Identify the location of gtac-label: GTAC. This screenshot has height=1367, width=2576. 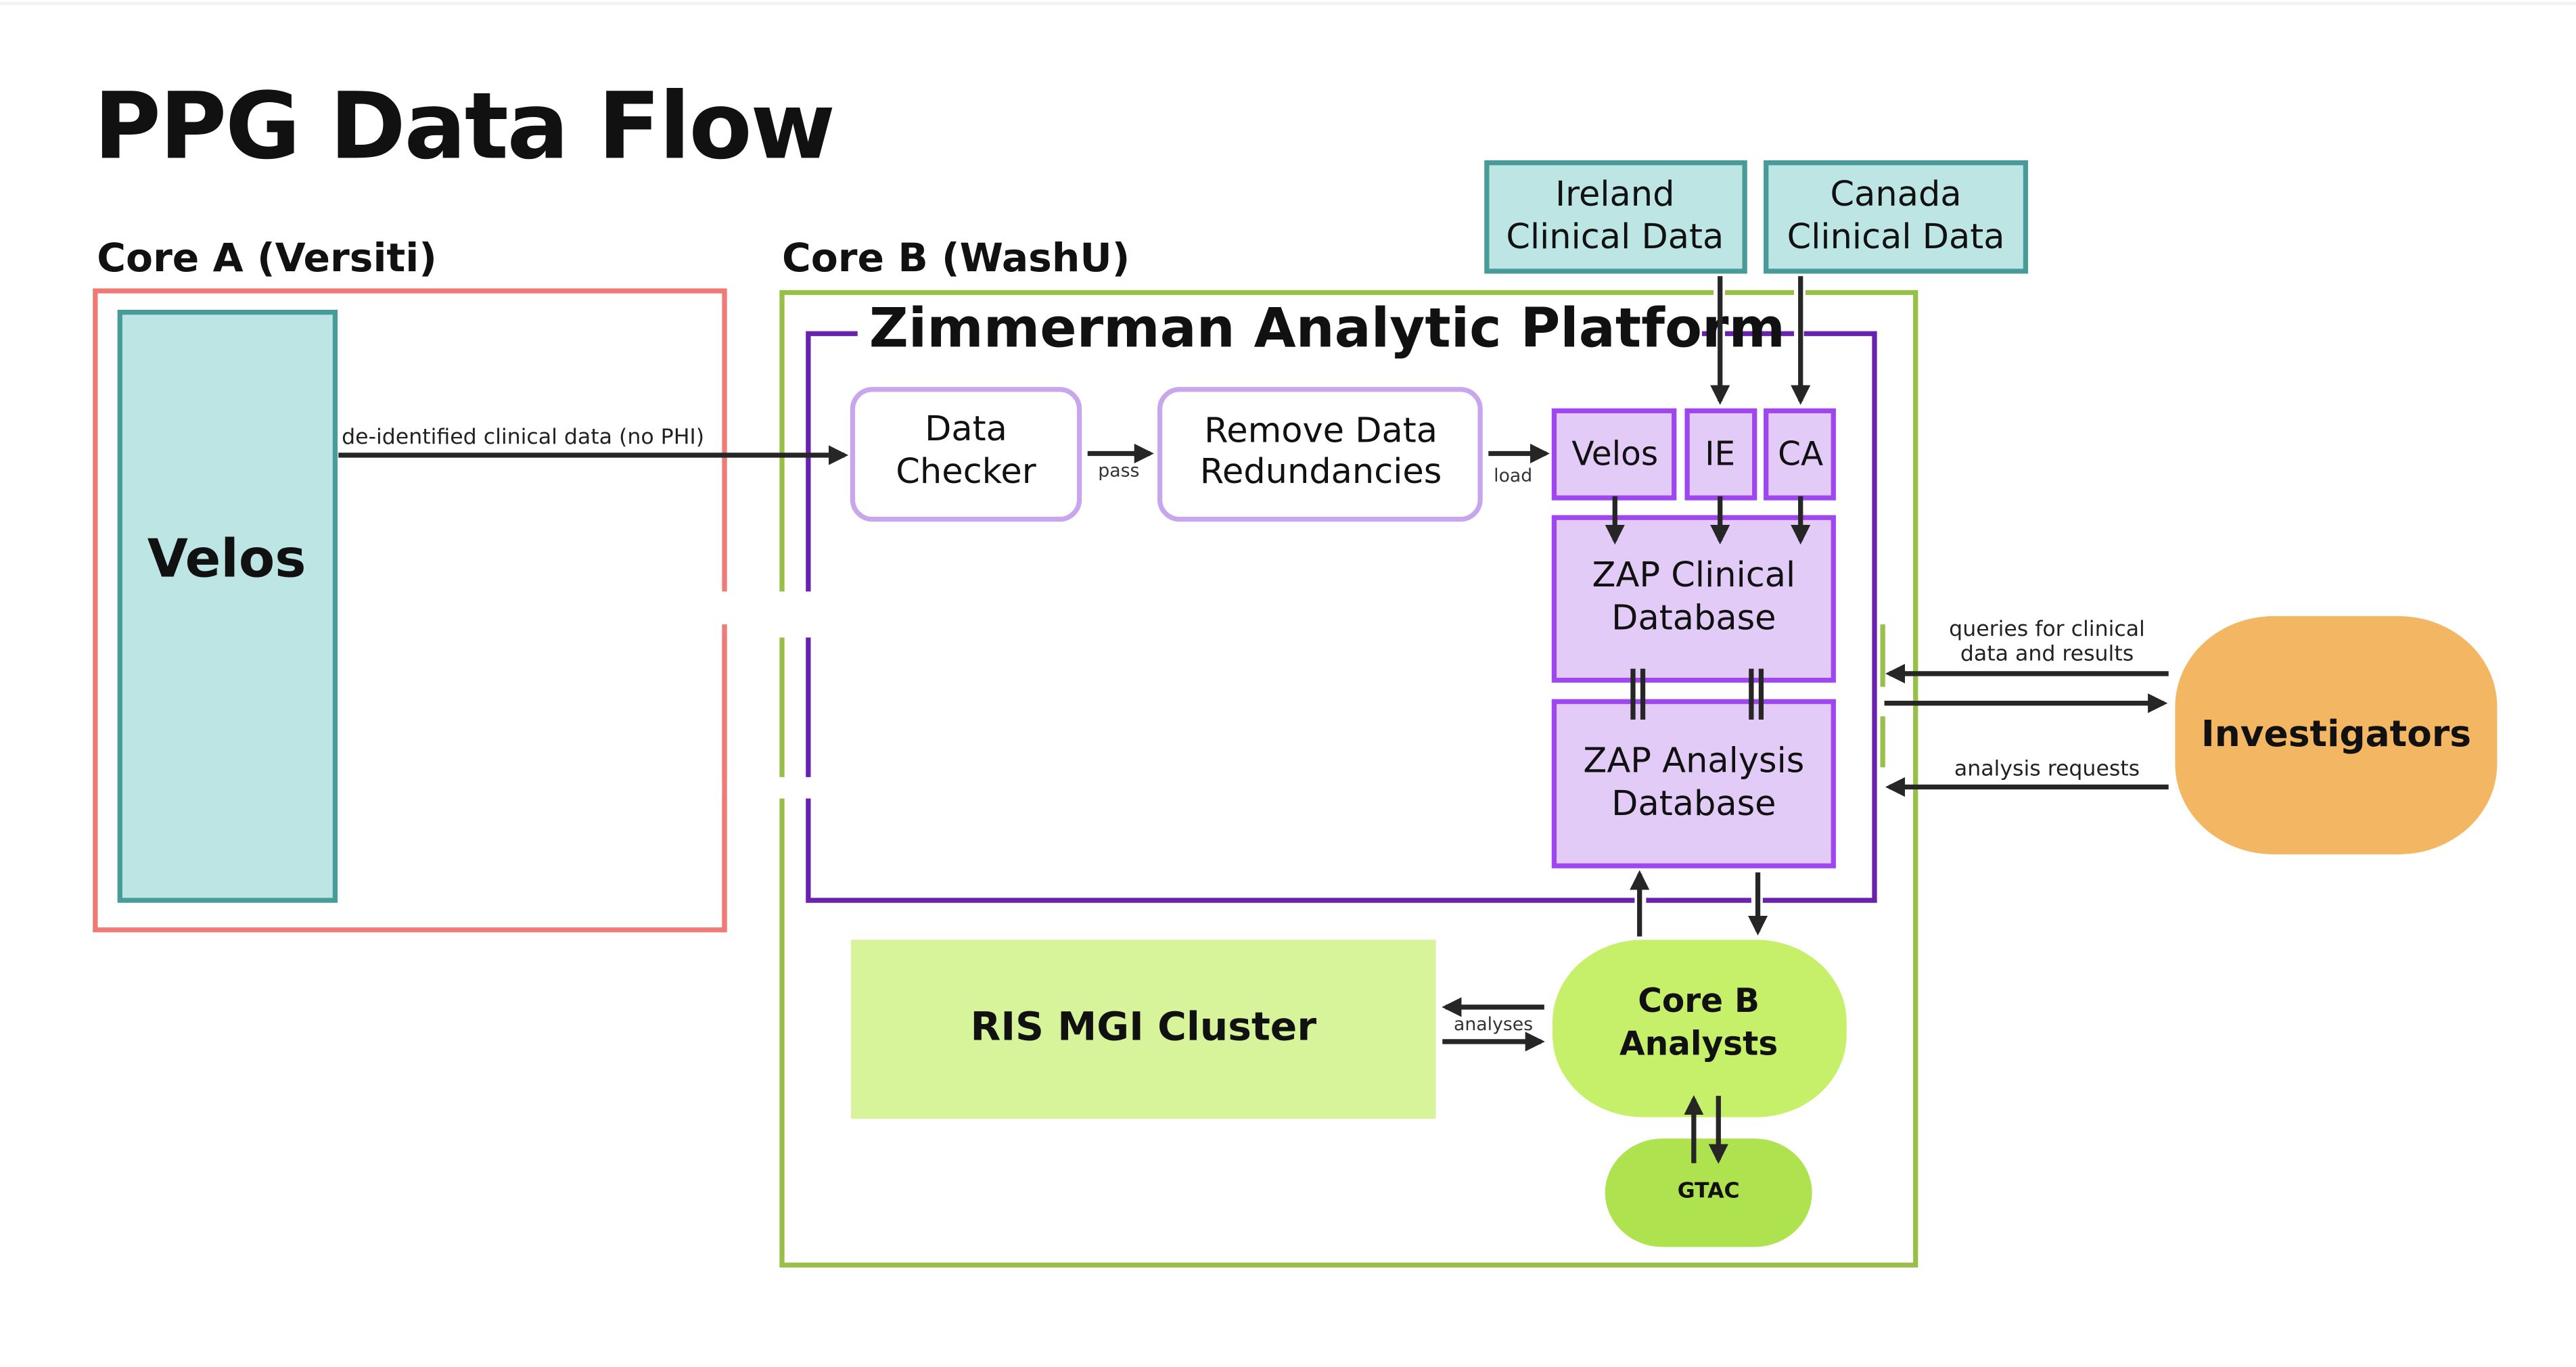
(1709, 1191).